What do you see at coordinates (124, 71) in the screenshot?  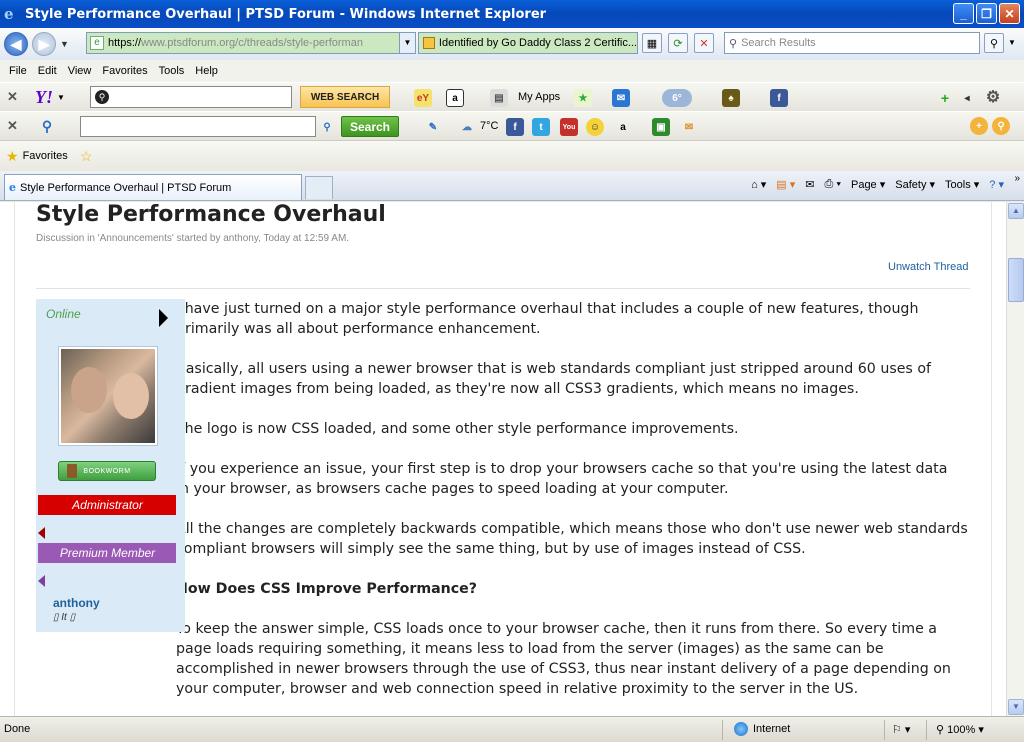 I see `menu-favorites: Favorites` at bounding box center [124, 71].